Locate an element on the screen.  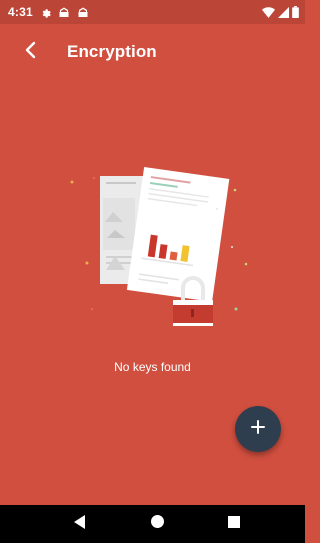
navigation-bar is located at coordinates (152, 524).